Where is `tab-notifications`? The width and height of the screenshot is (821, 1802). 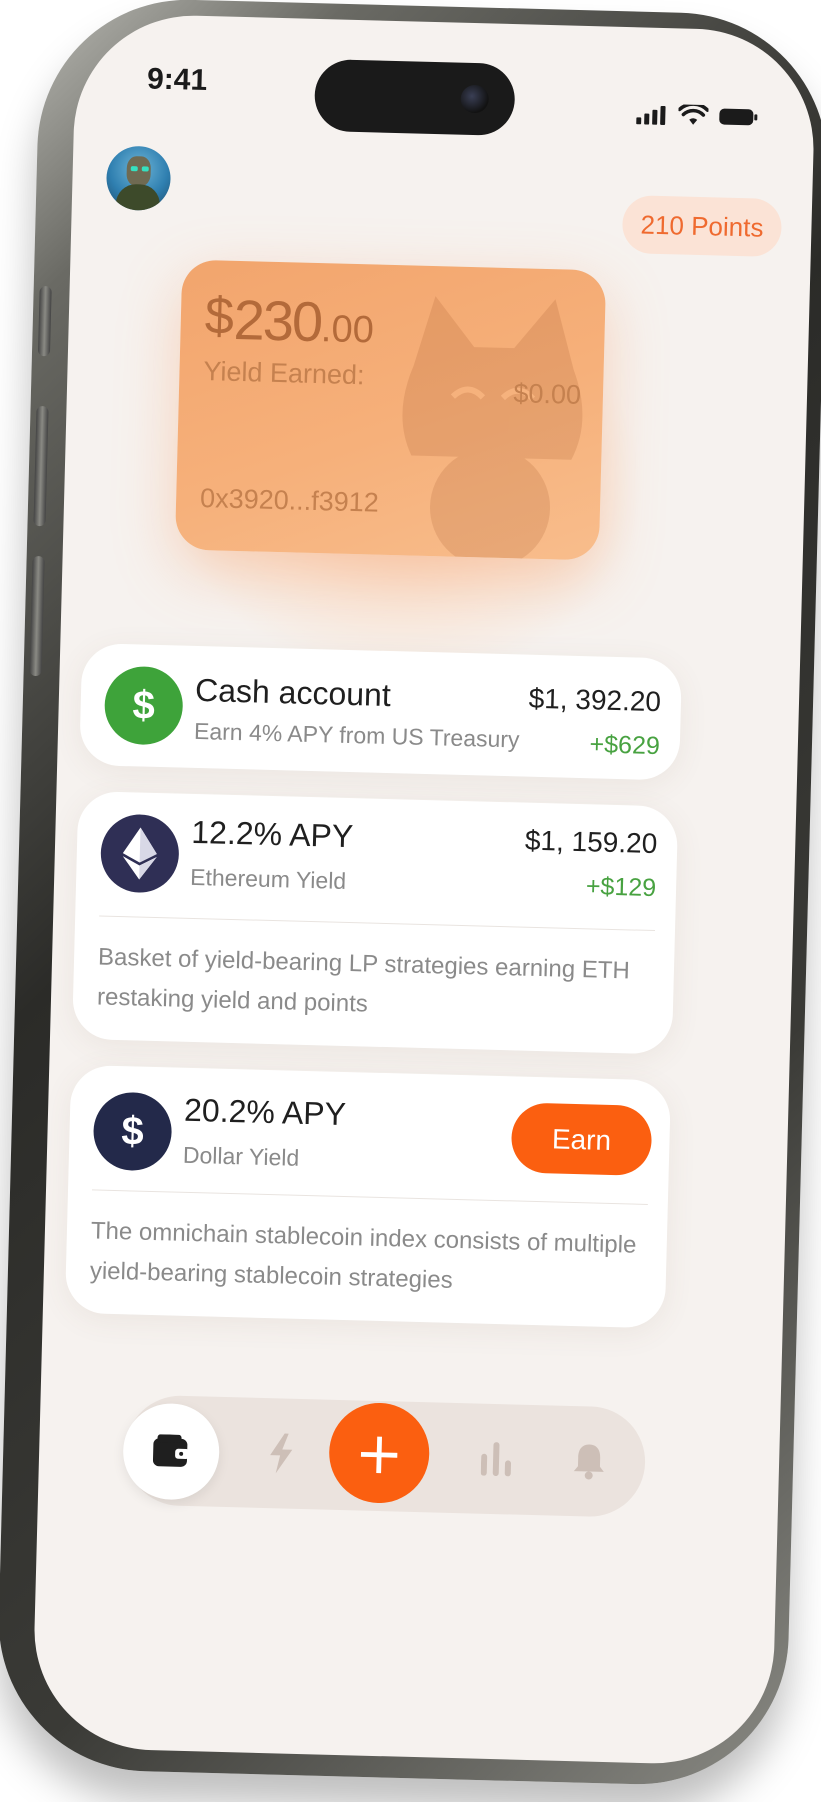 tab-notifications is located at coordinates (589, 1461).